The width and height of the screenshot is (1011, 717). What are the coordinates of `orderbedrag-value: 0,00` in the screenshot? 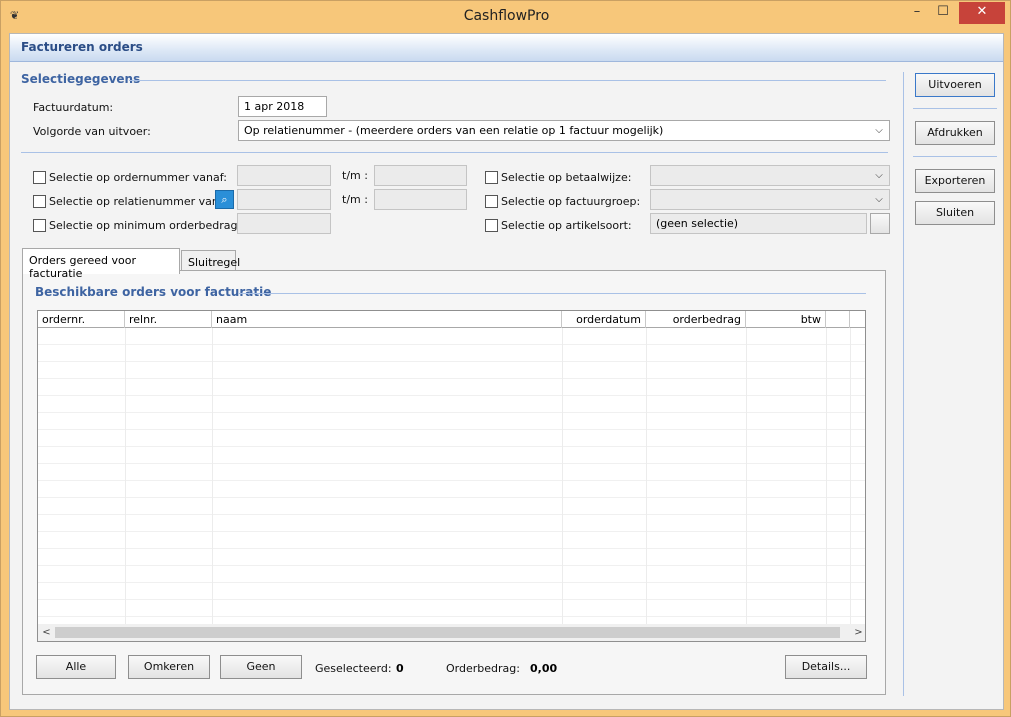 It's located at (544, 668).